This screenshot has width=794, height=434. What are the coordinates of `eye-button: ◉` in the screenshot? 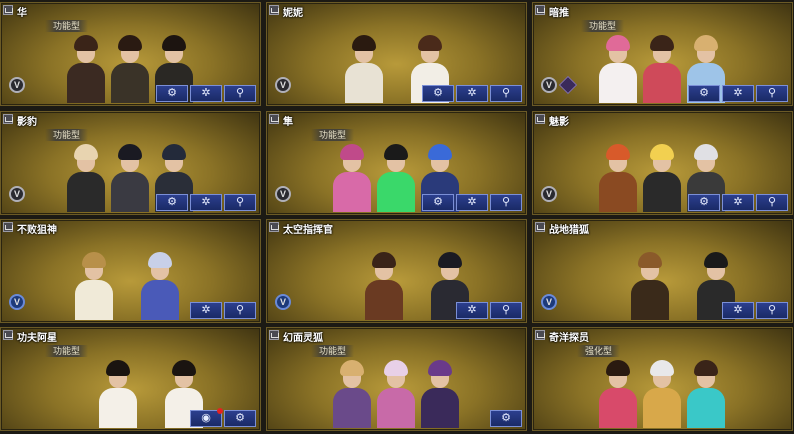 It's located at (206, 417).